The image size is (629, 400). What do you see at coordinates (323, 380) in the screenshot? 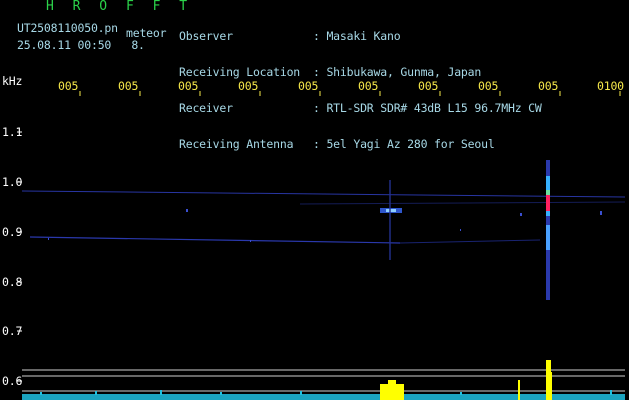
I see `power-reference-lines` at bounding box center [323, 380].